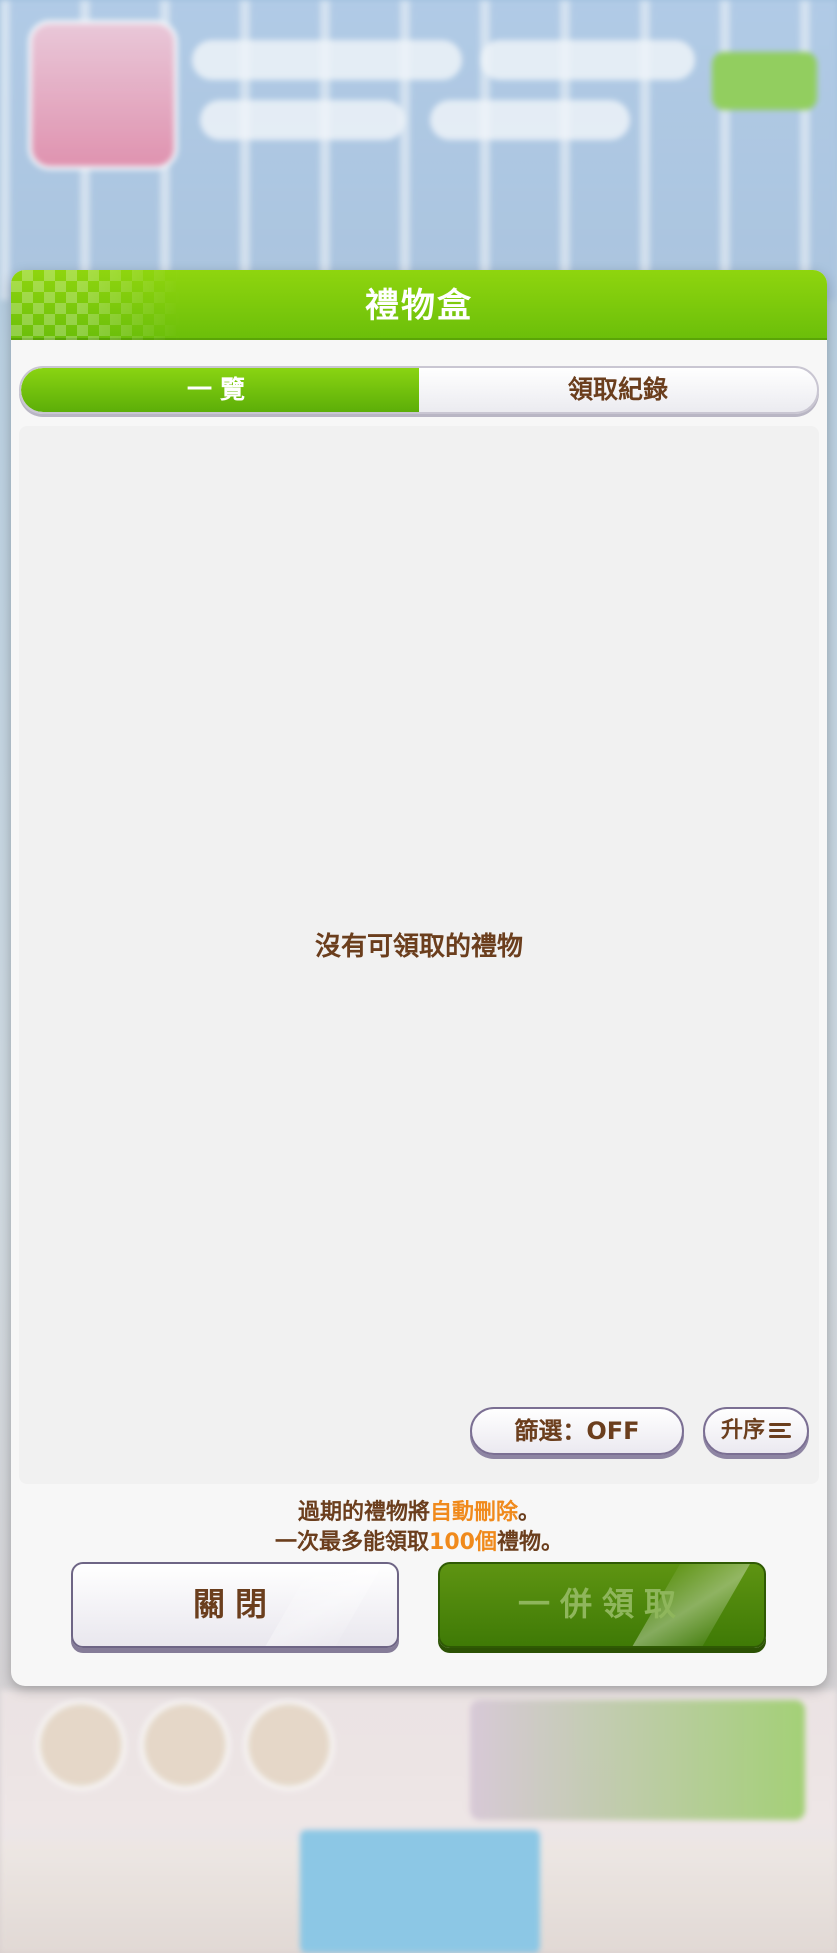 This screenshot has width=837, height=1953. Describe the element at coordinates (742, 1430) in the screenshot. I see `sort-label: 升序` at that location.